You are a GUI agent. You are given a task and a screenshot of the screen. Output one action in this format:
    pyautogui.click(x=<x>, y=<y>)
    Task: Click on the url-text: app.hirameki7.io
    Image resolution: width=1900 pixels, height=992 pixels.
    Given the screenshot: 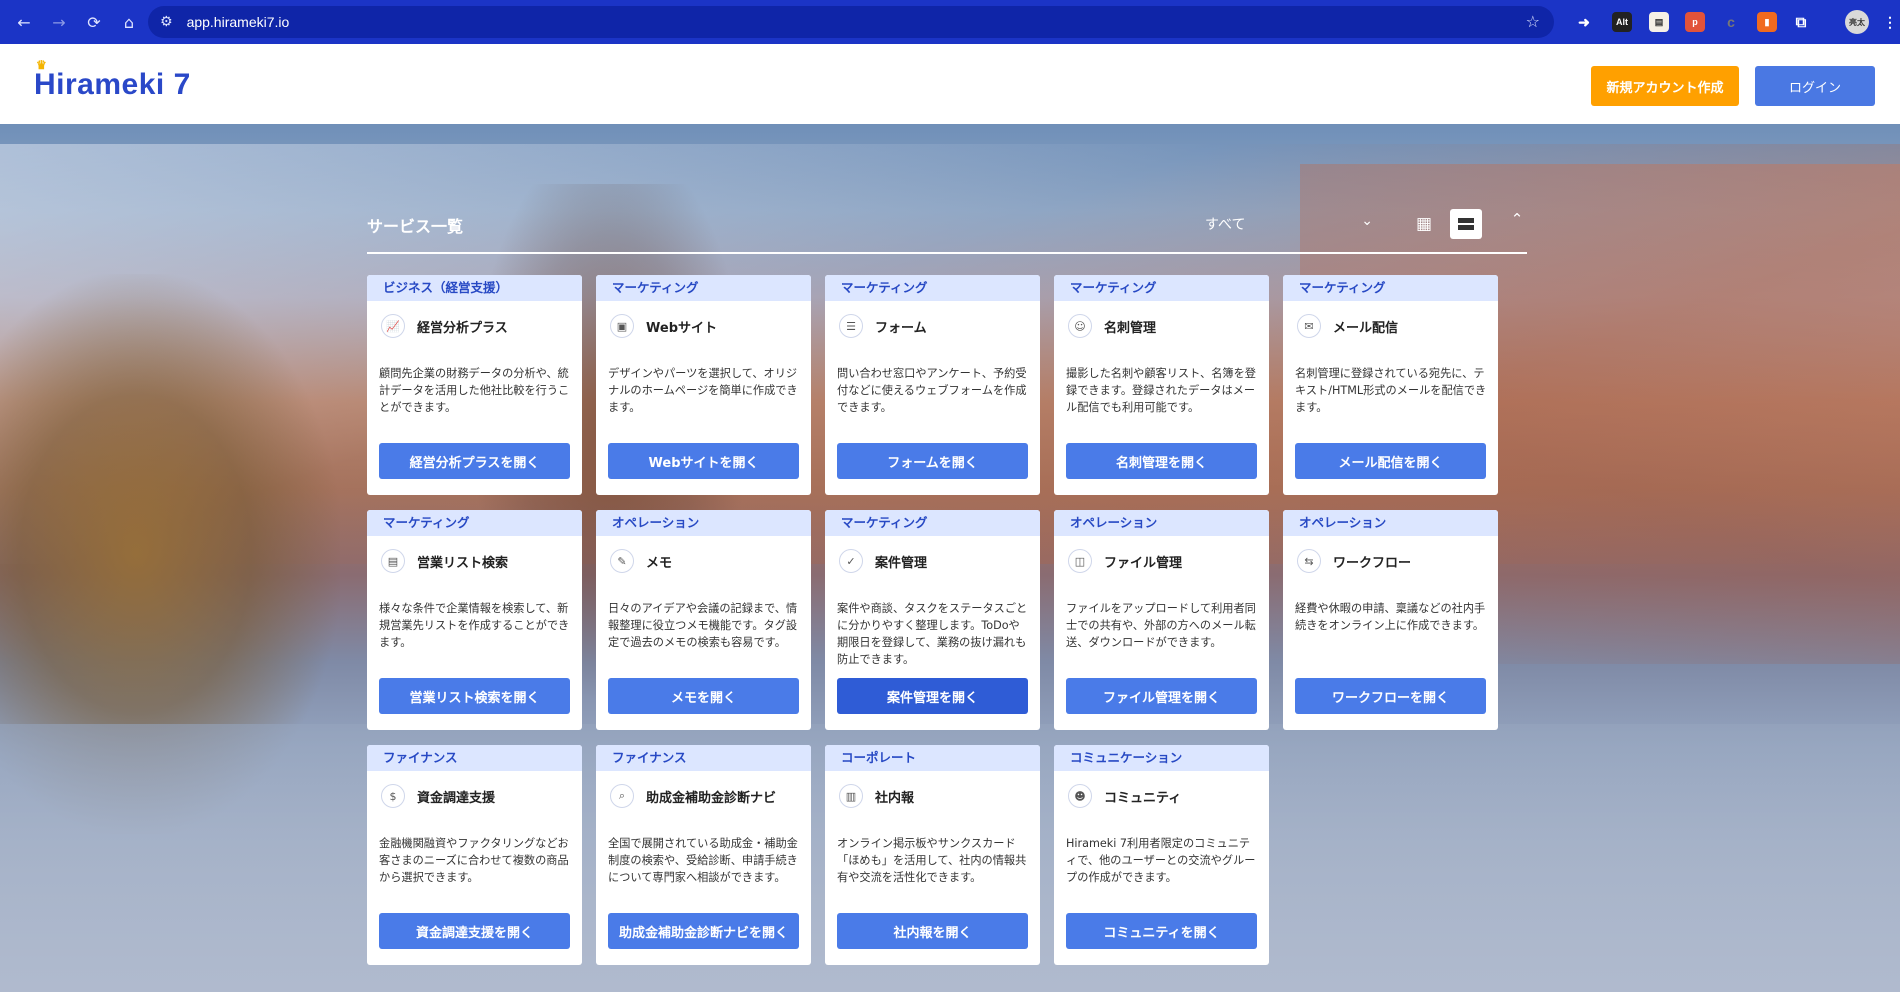 What is the action you would take?
    pyautogui.click(x=238, y=22)
    